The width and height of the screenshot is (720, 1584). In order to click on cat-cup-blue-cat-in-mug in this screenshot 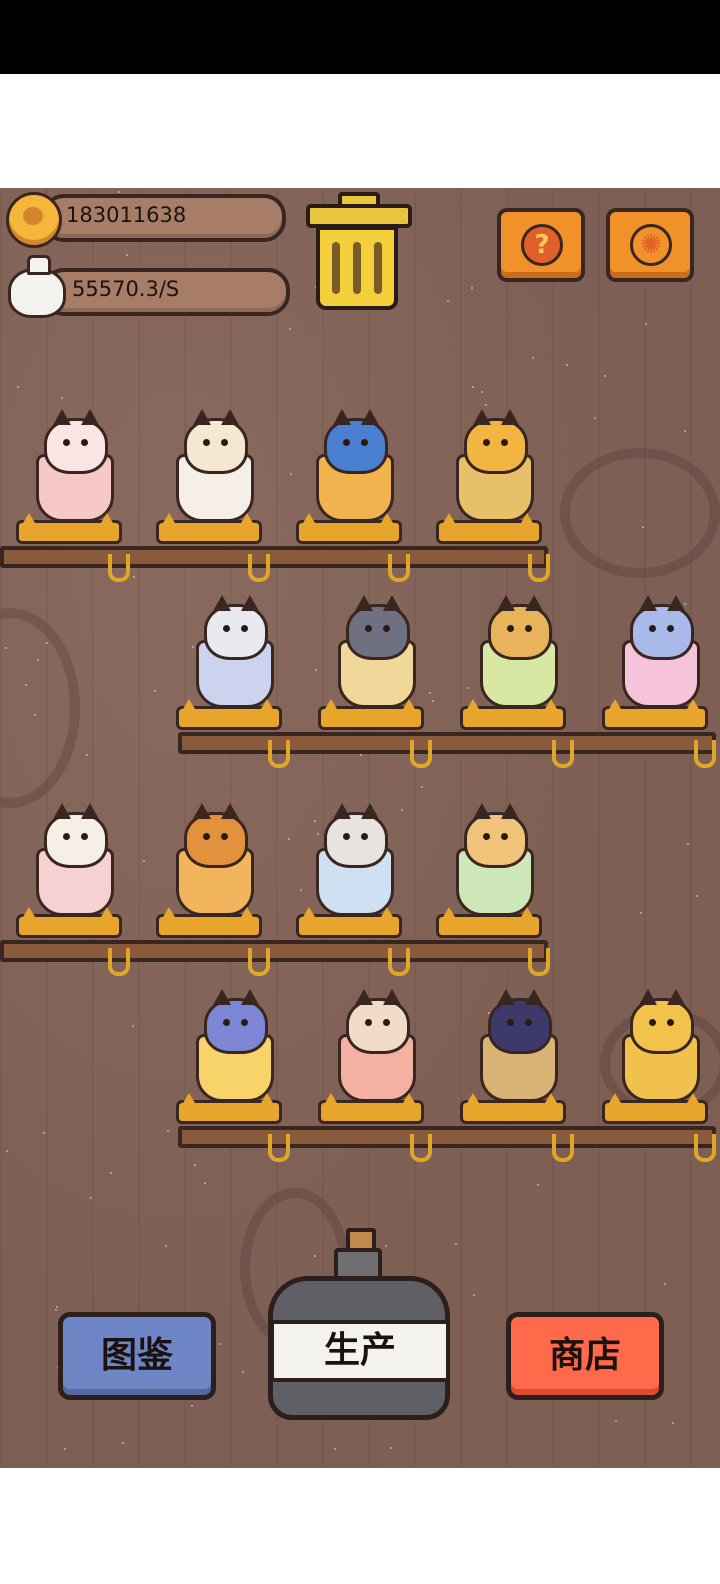, I will do `click(353, 471)`.